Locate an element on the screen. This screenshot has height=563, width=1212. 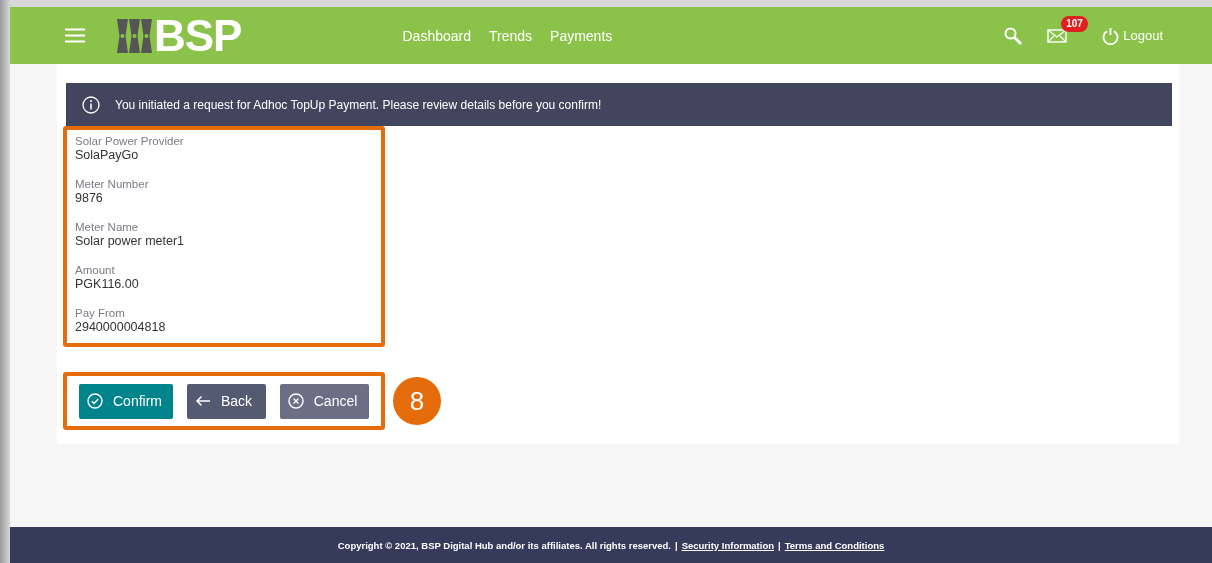
cancel-button: Cancel is located at coordinates (324, 401).